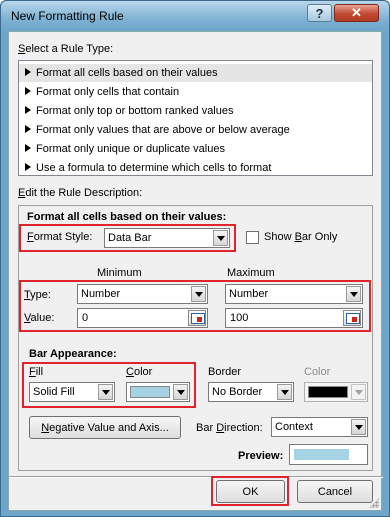 Image resolution: width=390 pixels, height=517 pixels. Describe the element at coordinates (237, 392) in the screenshot. I see `border-type-value: No Border` at that location.